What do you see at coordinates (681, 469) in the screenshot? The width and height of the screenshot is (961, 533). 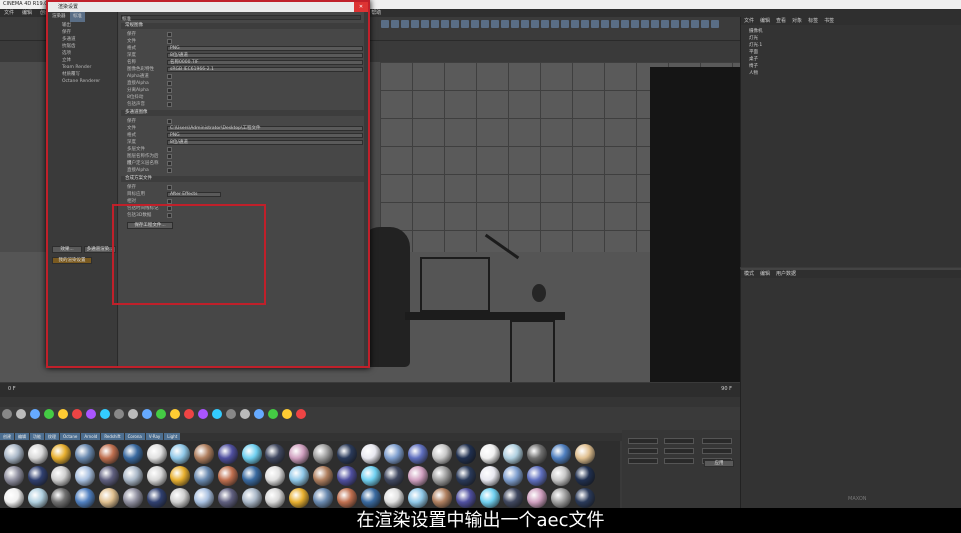 I see `coordinate-manager: 应用` at bounding box center [681, 469].